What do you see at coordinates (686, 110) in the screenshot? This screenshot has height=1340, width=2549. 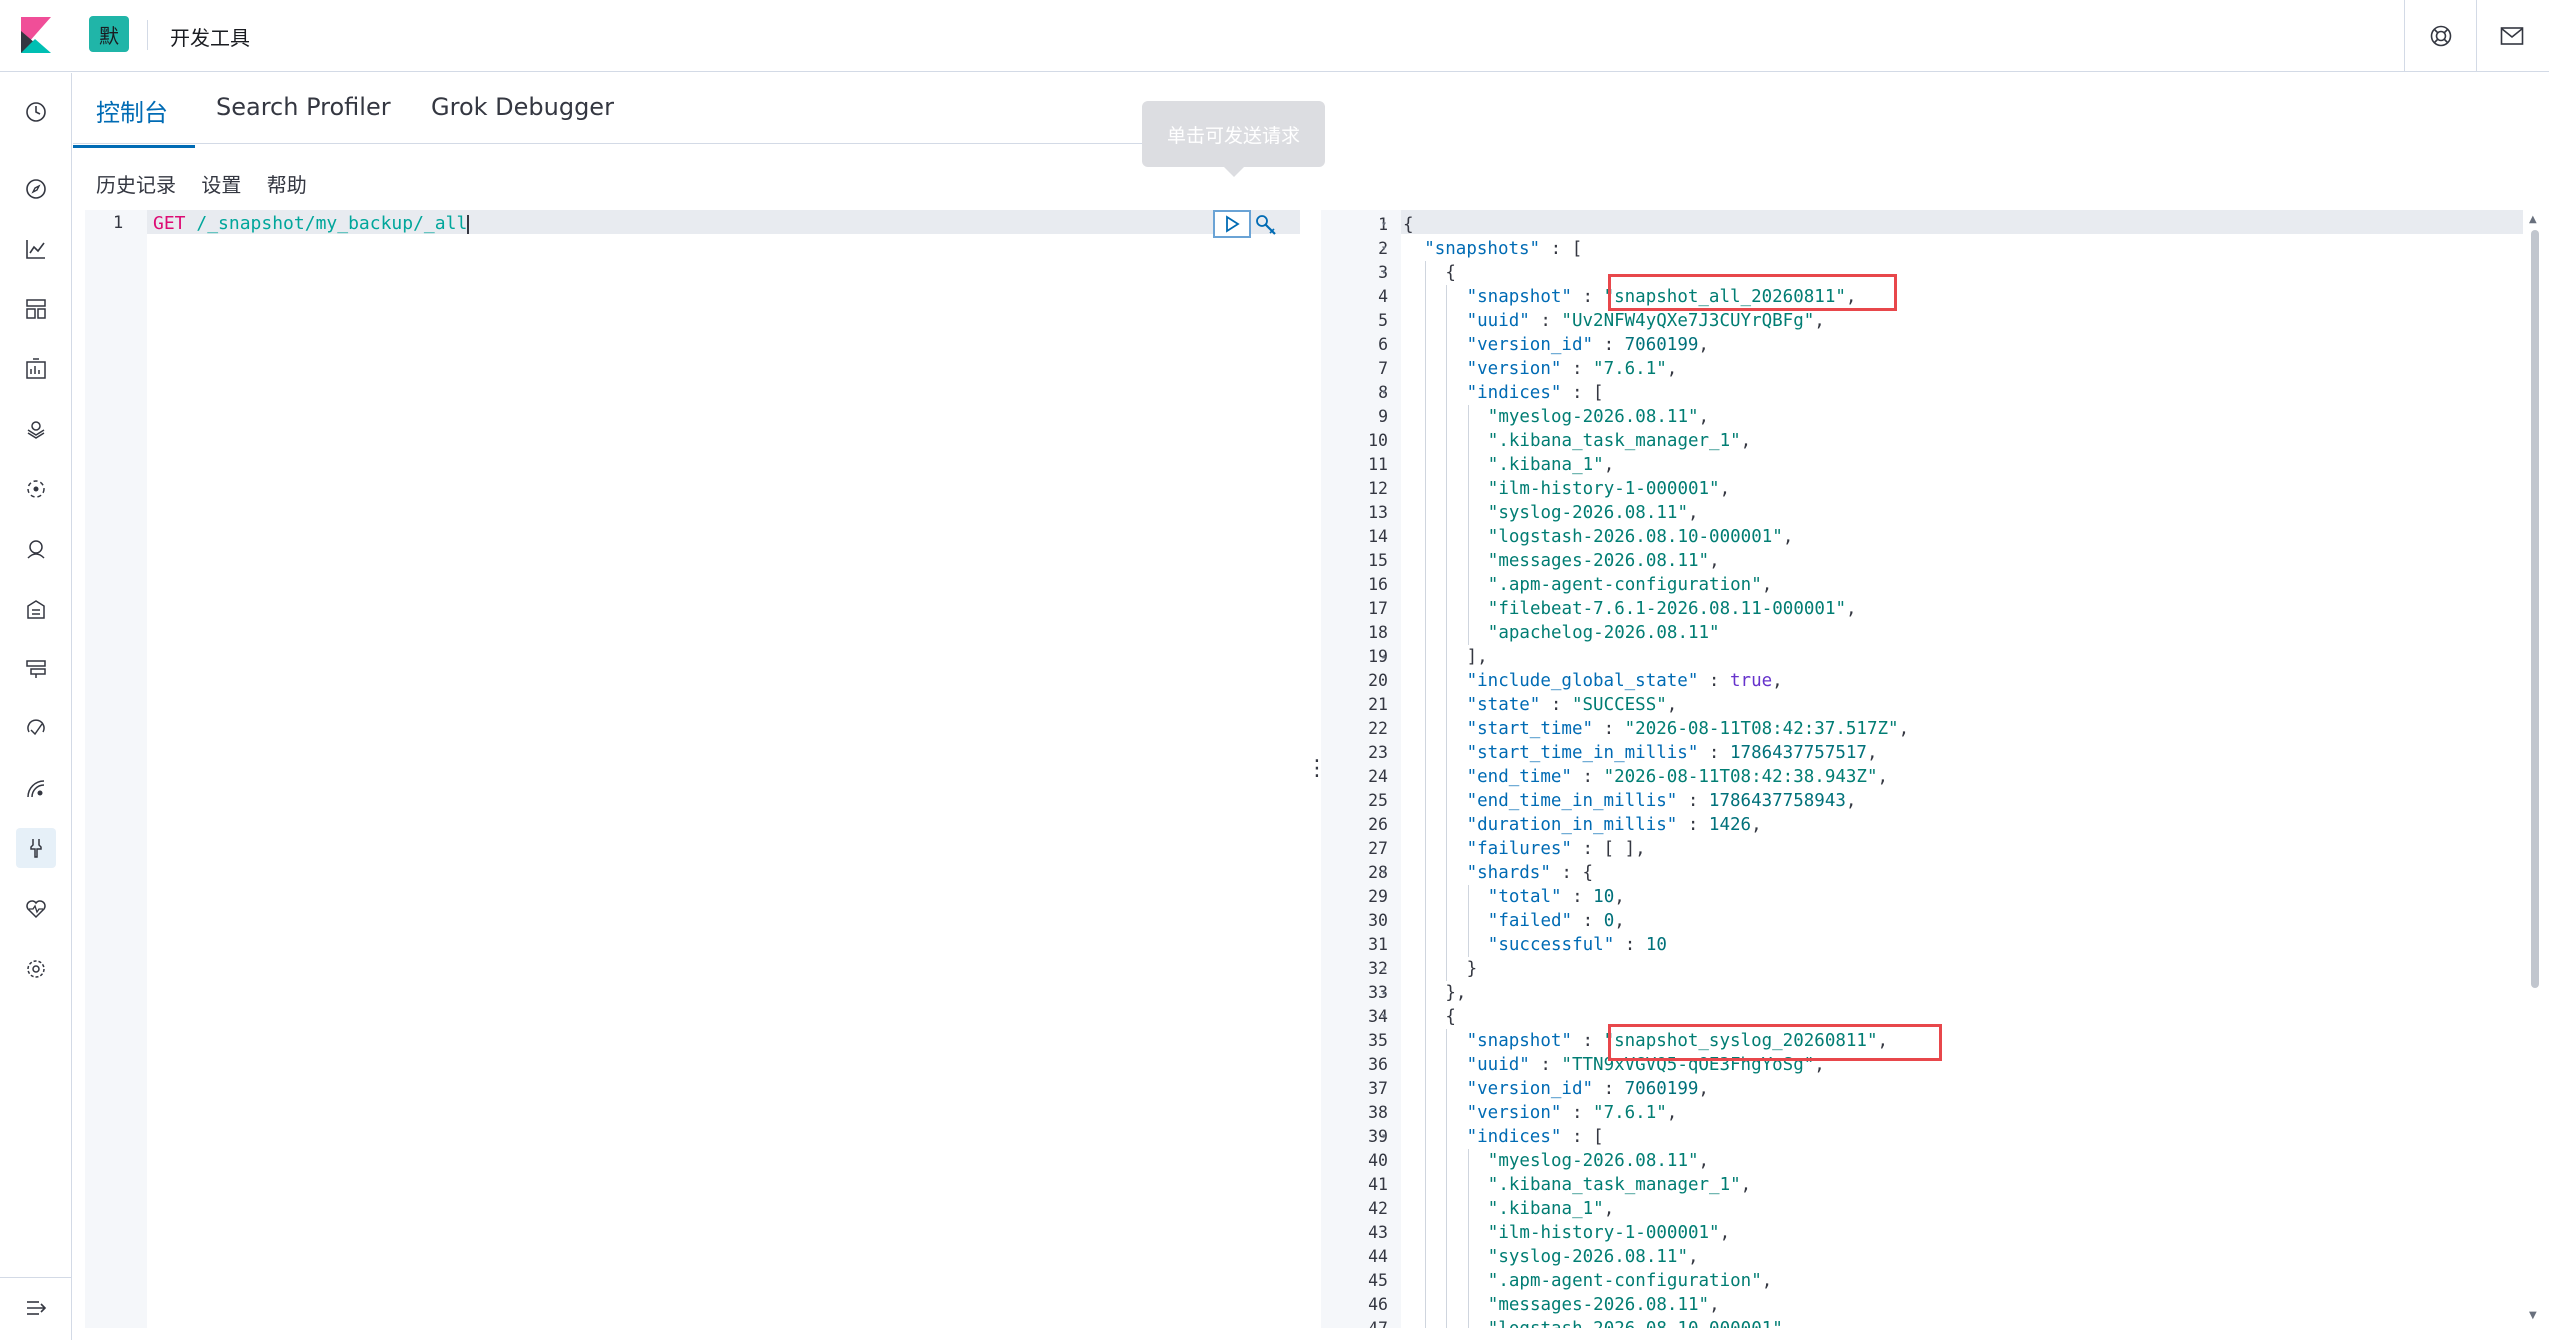 I see `devtools-tabs: 控制台 Search Profiler Grok Debugger` at bounding box center [686, 110].